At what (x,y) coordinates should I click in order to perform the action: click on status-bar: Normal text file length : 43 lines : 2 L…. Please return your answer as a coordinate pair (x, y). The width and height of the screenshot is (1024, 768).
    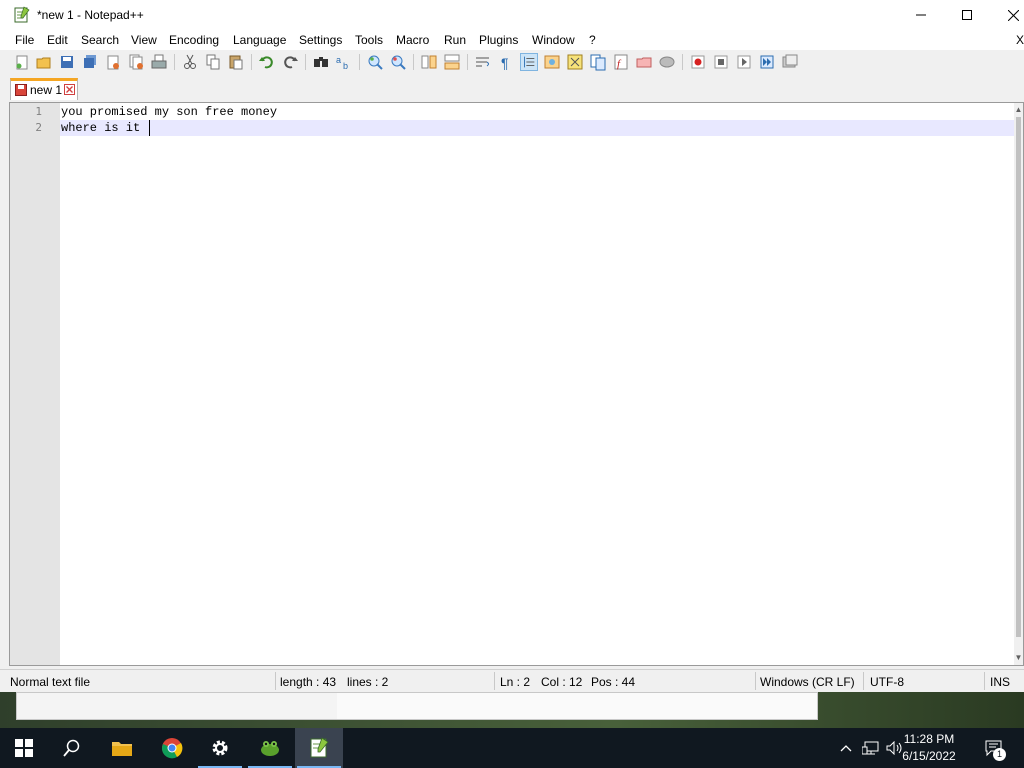
    Looking at the image, I should click on (512, 680).